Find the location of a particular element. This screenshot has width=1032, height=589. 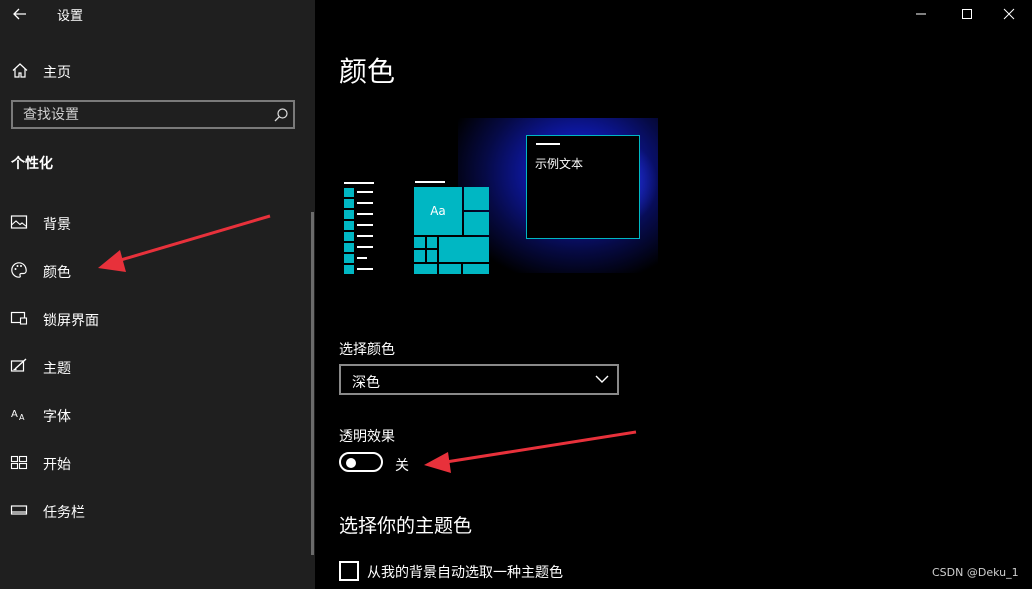

sidebar-item-start: 开始 is located at coordinates (155, 462).